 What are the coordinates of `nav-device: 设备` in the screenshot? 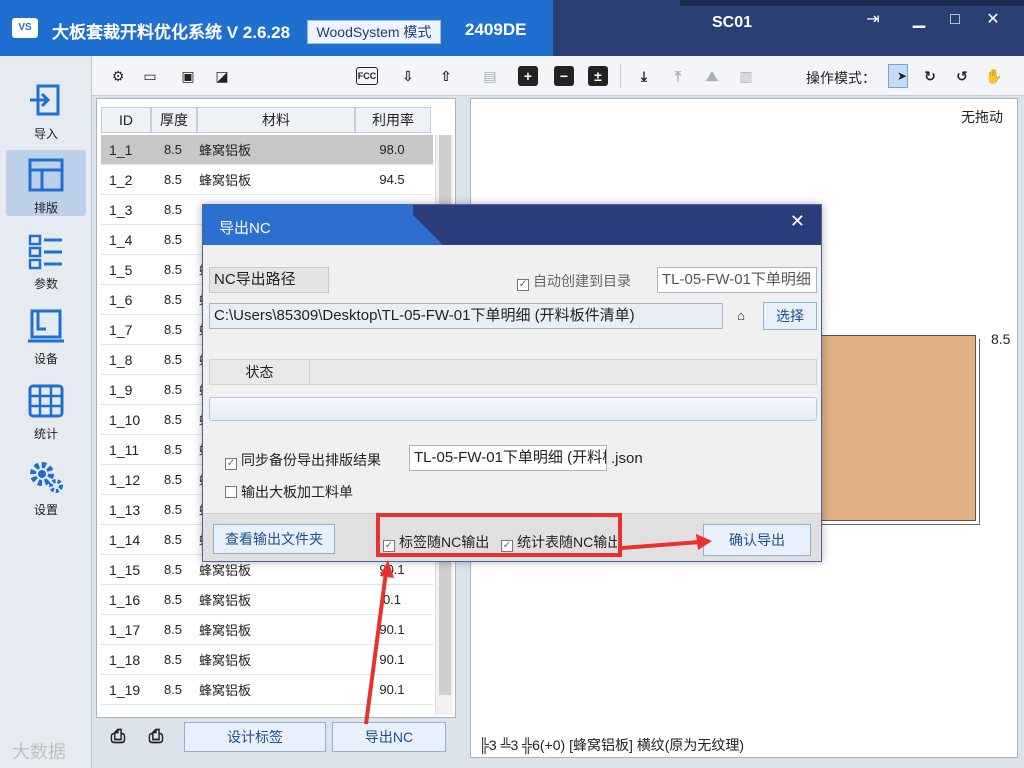 It's located at (46, 334).